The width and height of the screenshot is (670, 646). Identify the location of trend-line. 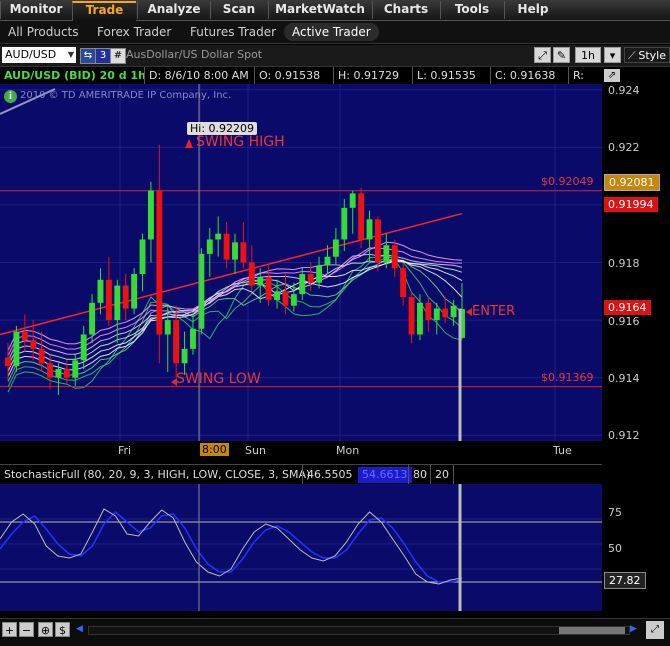
(231, 274).